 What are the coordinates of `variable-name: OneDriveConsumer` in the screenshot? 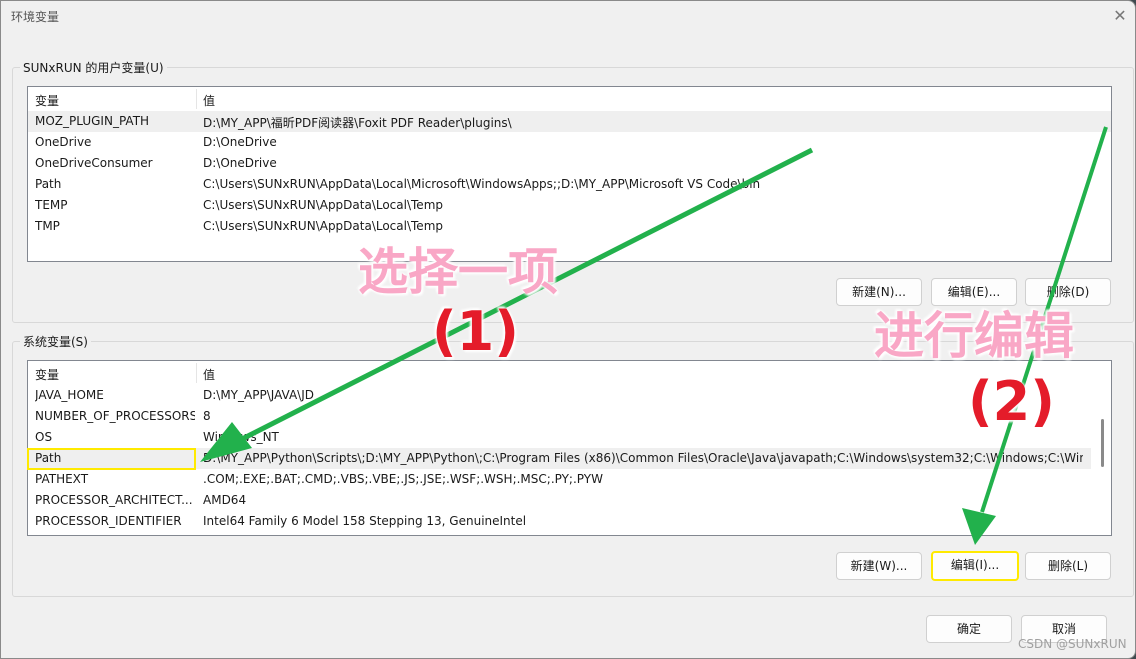 It's located at (94, 163).